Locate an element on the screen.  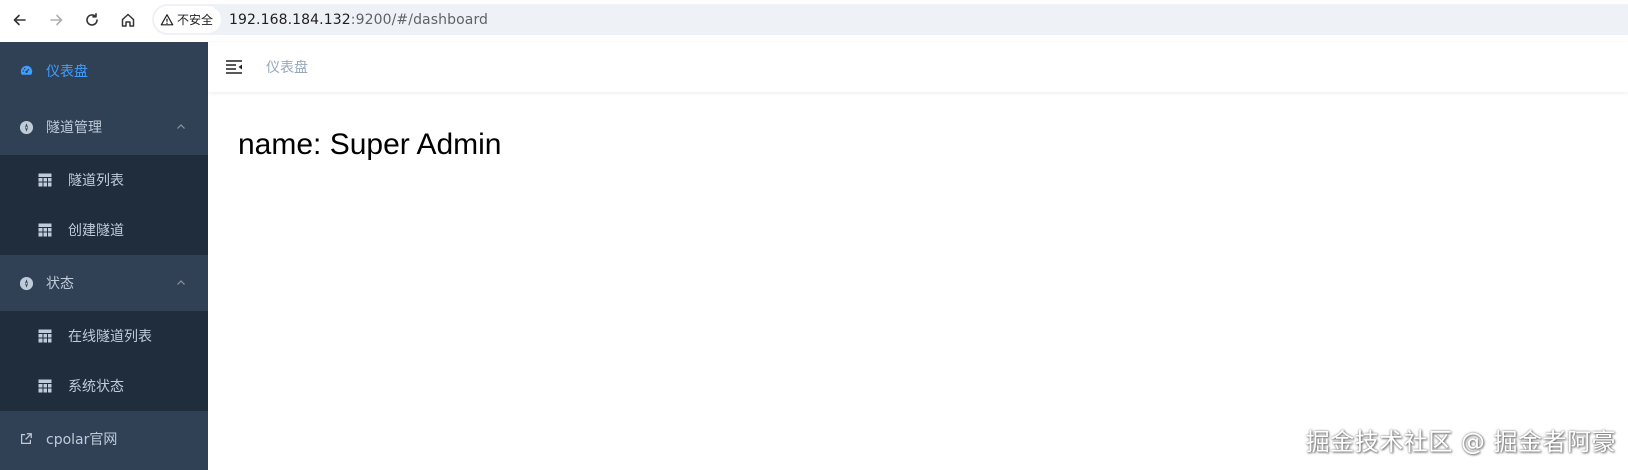
sidebar-group-tunnel: 隧道管理 is located at coordinates (104, 127).